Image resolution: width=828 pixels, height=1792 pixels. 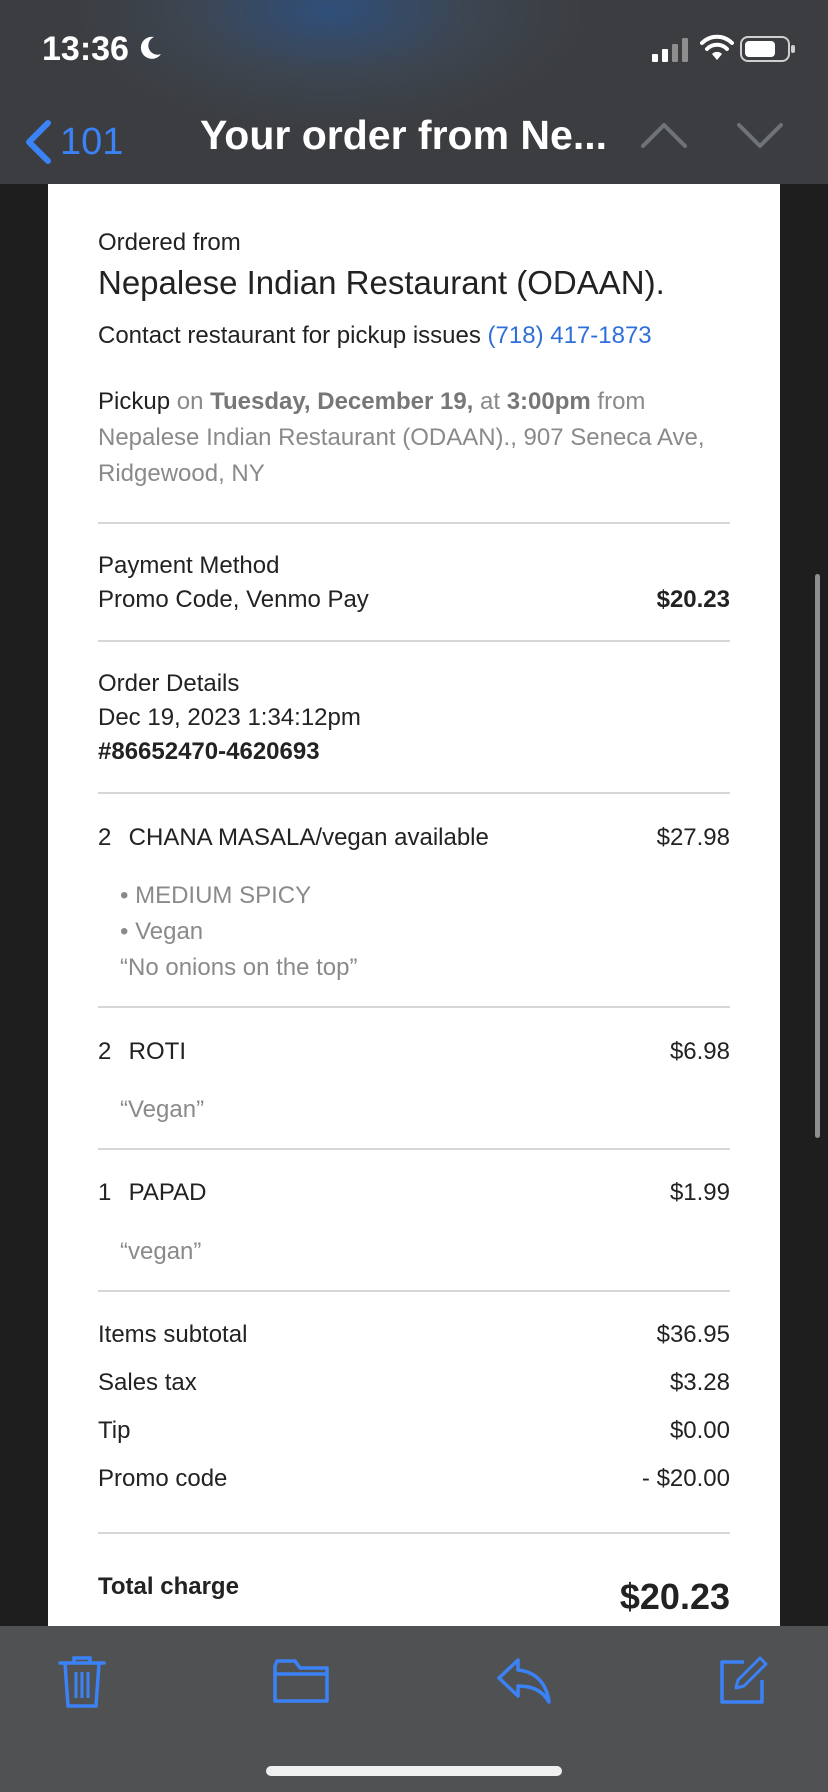 I want to click on order-item: 1 PAPAD $1.99, so click(x=414, y=1193).